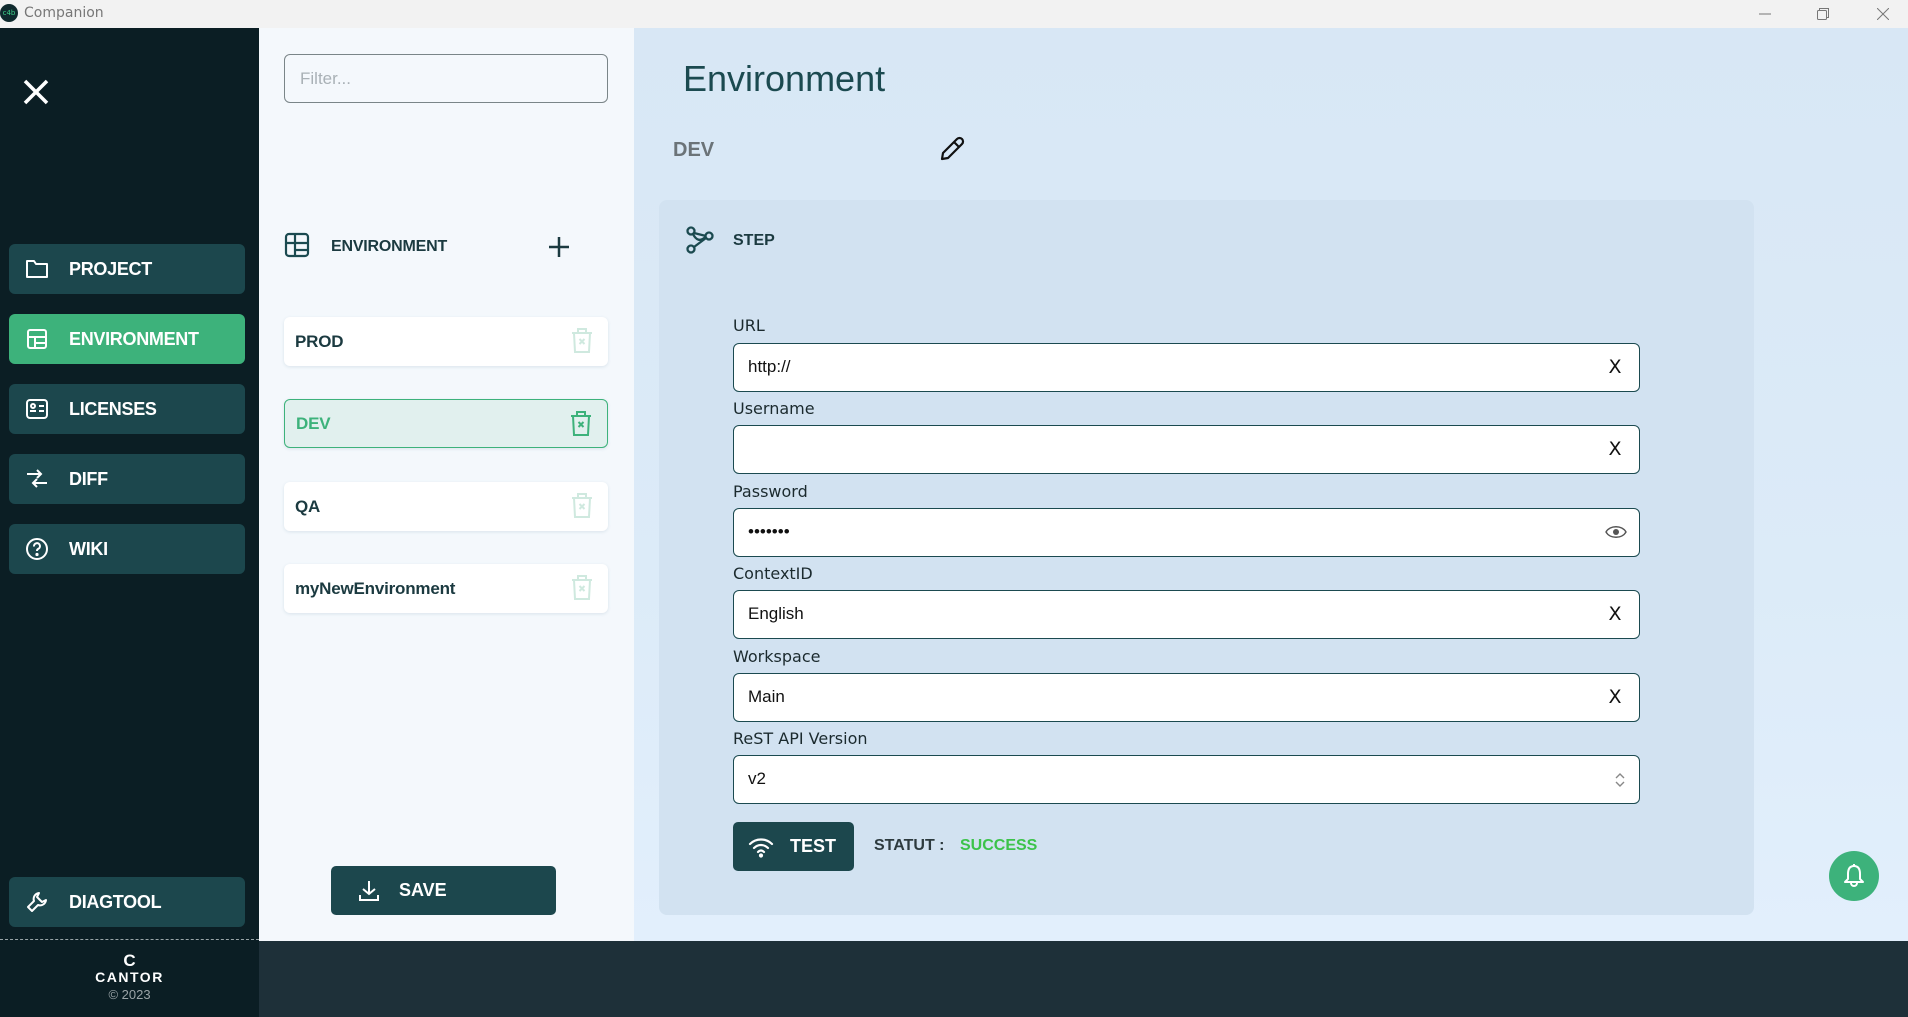 The width and height of the screenshot is (1908, 1017). I want to click on workspace-field: X, so click(1186, 697).